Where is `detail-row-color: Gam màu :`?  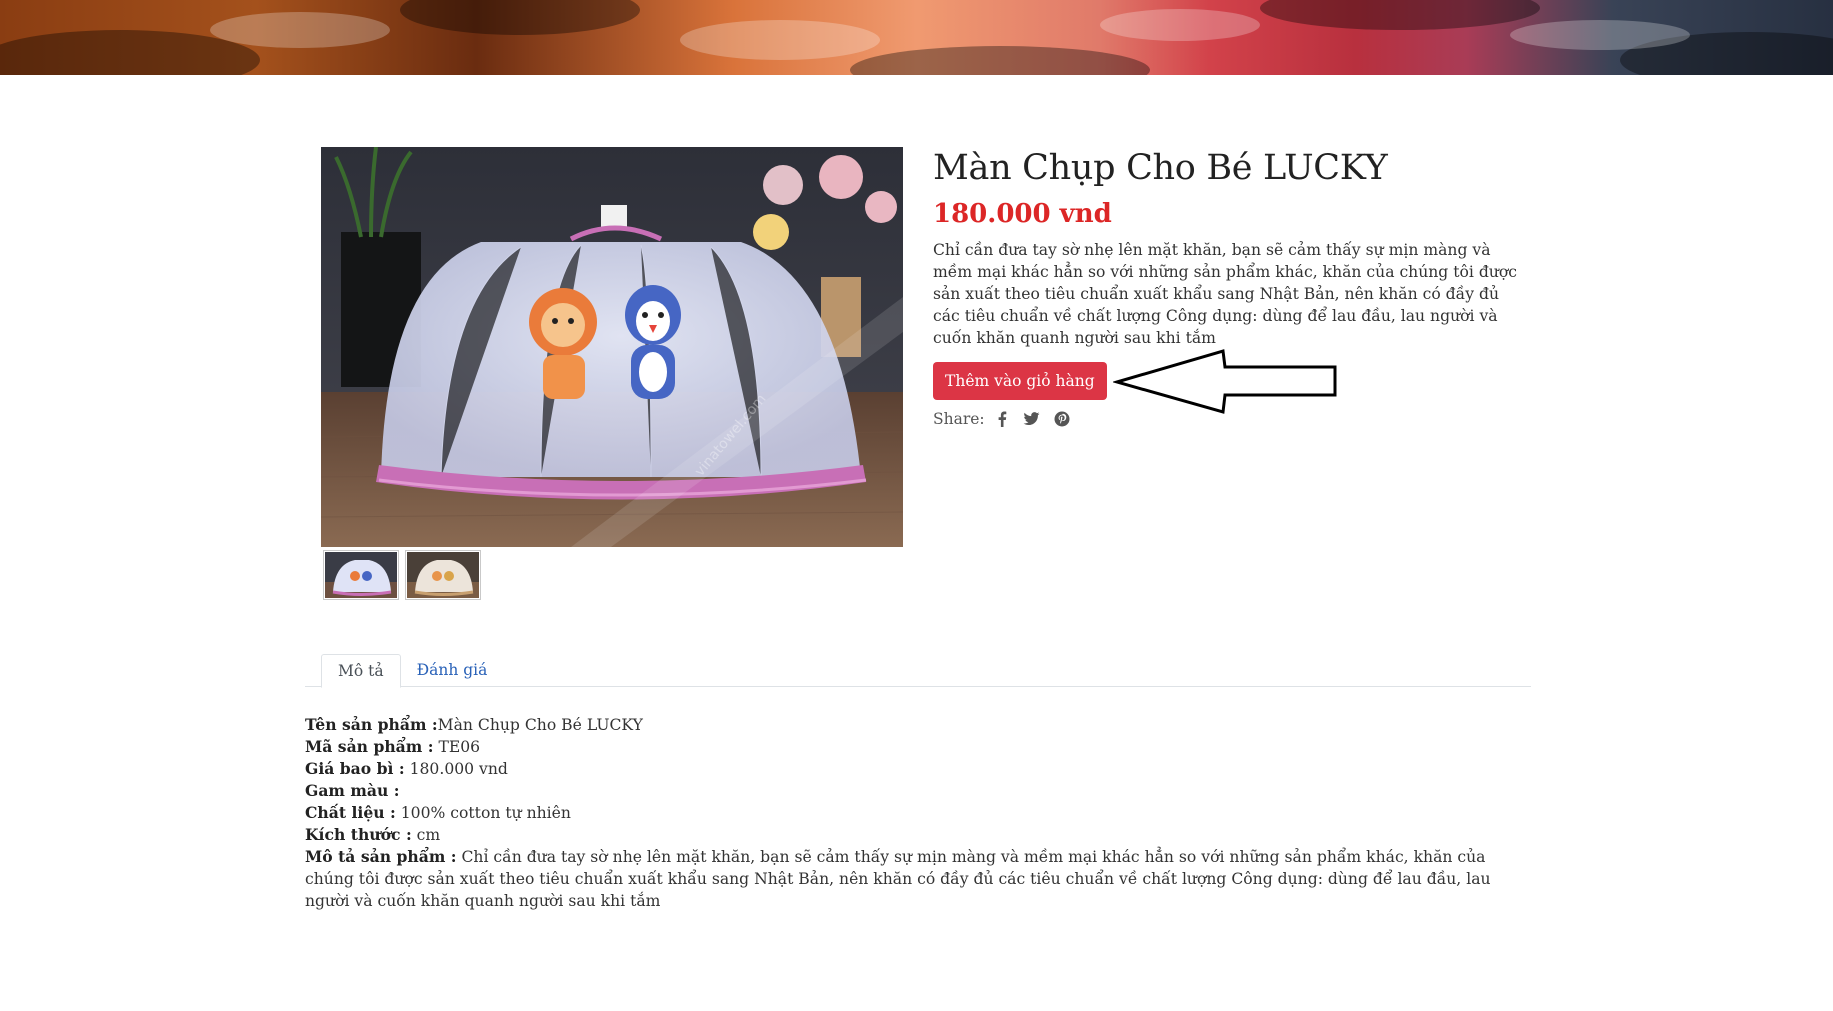
detail-row-color: Gam màu : is located at coordinates (918, 791).